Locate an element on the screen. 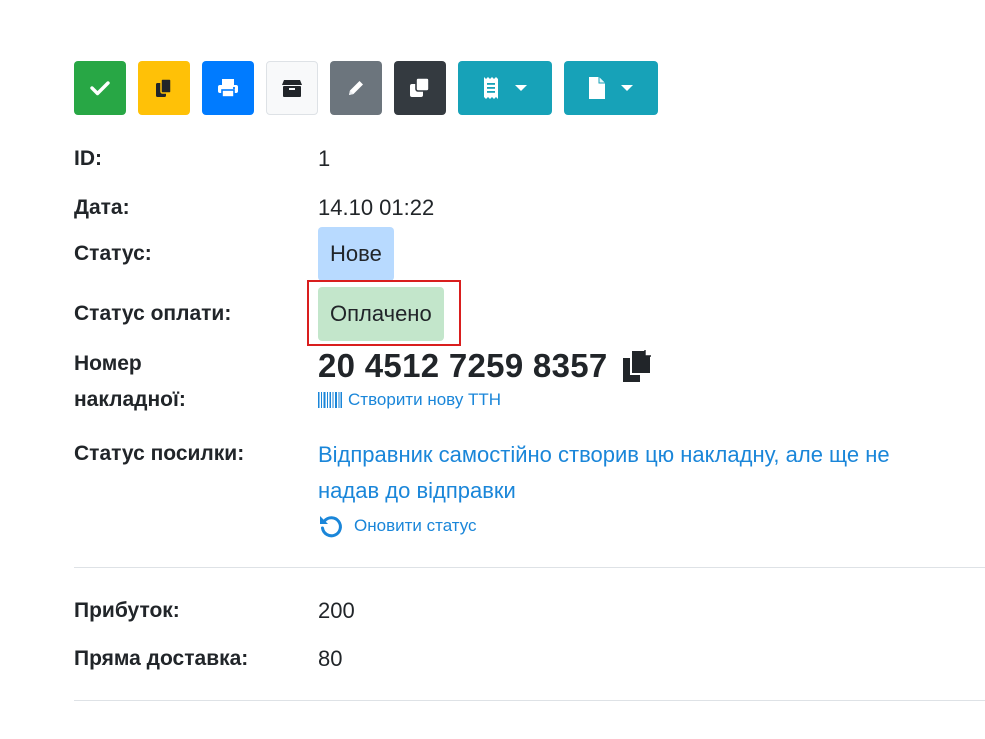 The height and width of the screenshot is (739, 985). check-icon is located at coordinates (100, 88).